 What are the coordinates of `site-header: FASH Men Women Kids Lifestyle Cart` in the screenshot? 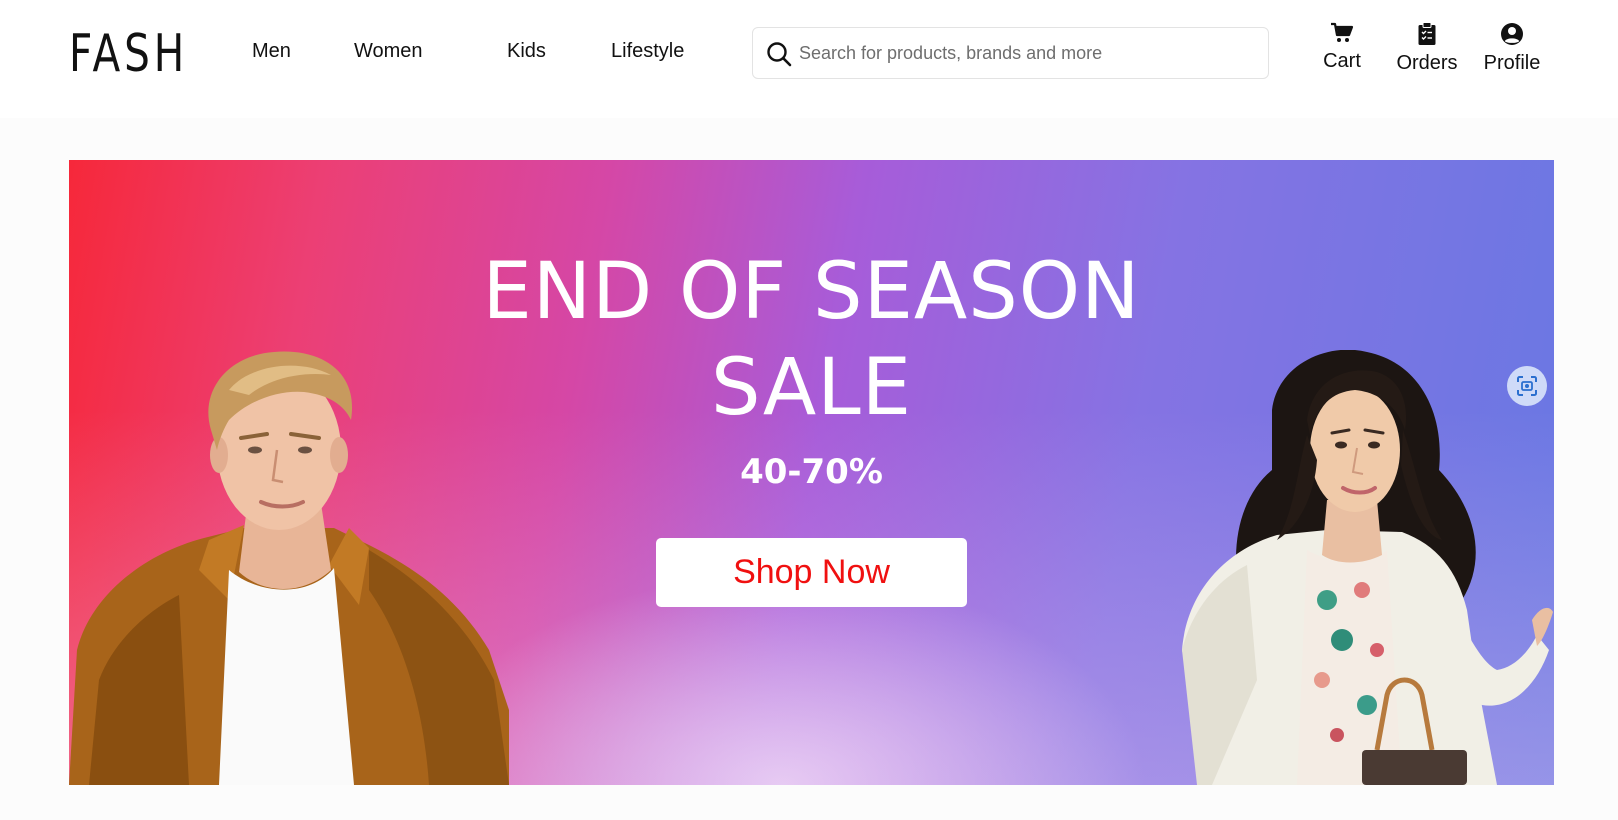 It's located at (809, 59).